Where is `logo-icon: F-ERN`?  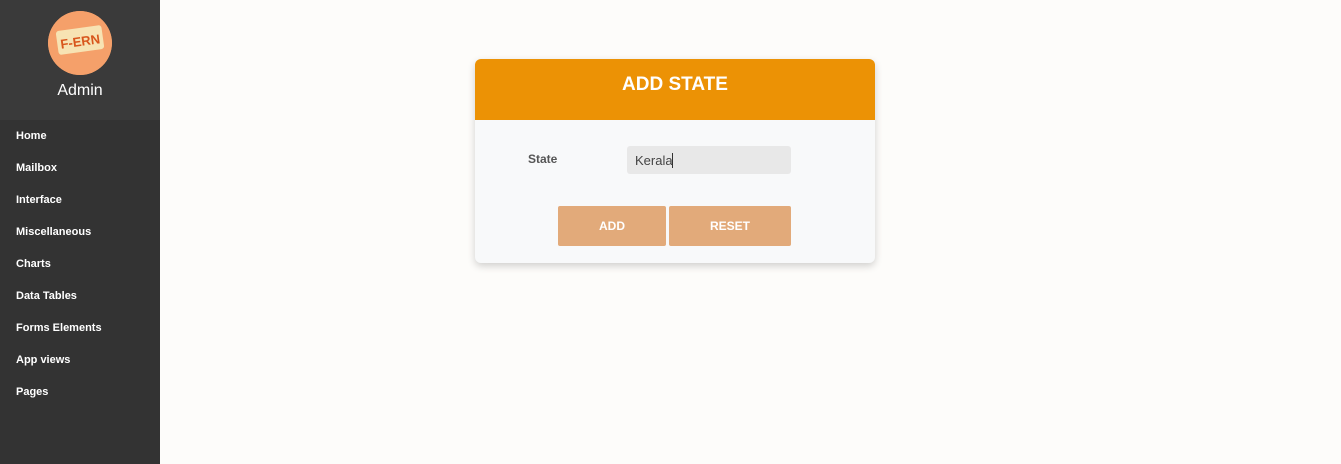 logo-icon: F-ERN is located at coordinates (80, 43).